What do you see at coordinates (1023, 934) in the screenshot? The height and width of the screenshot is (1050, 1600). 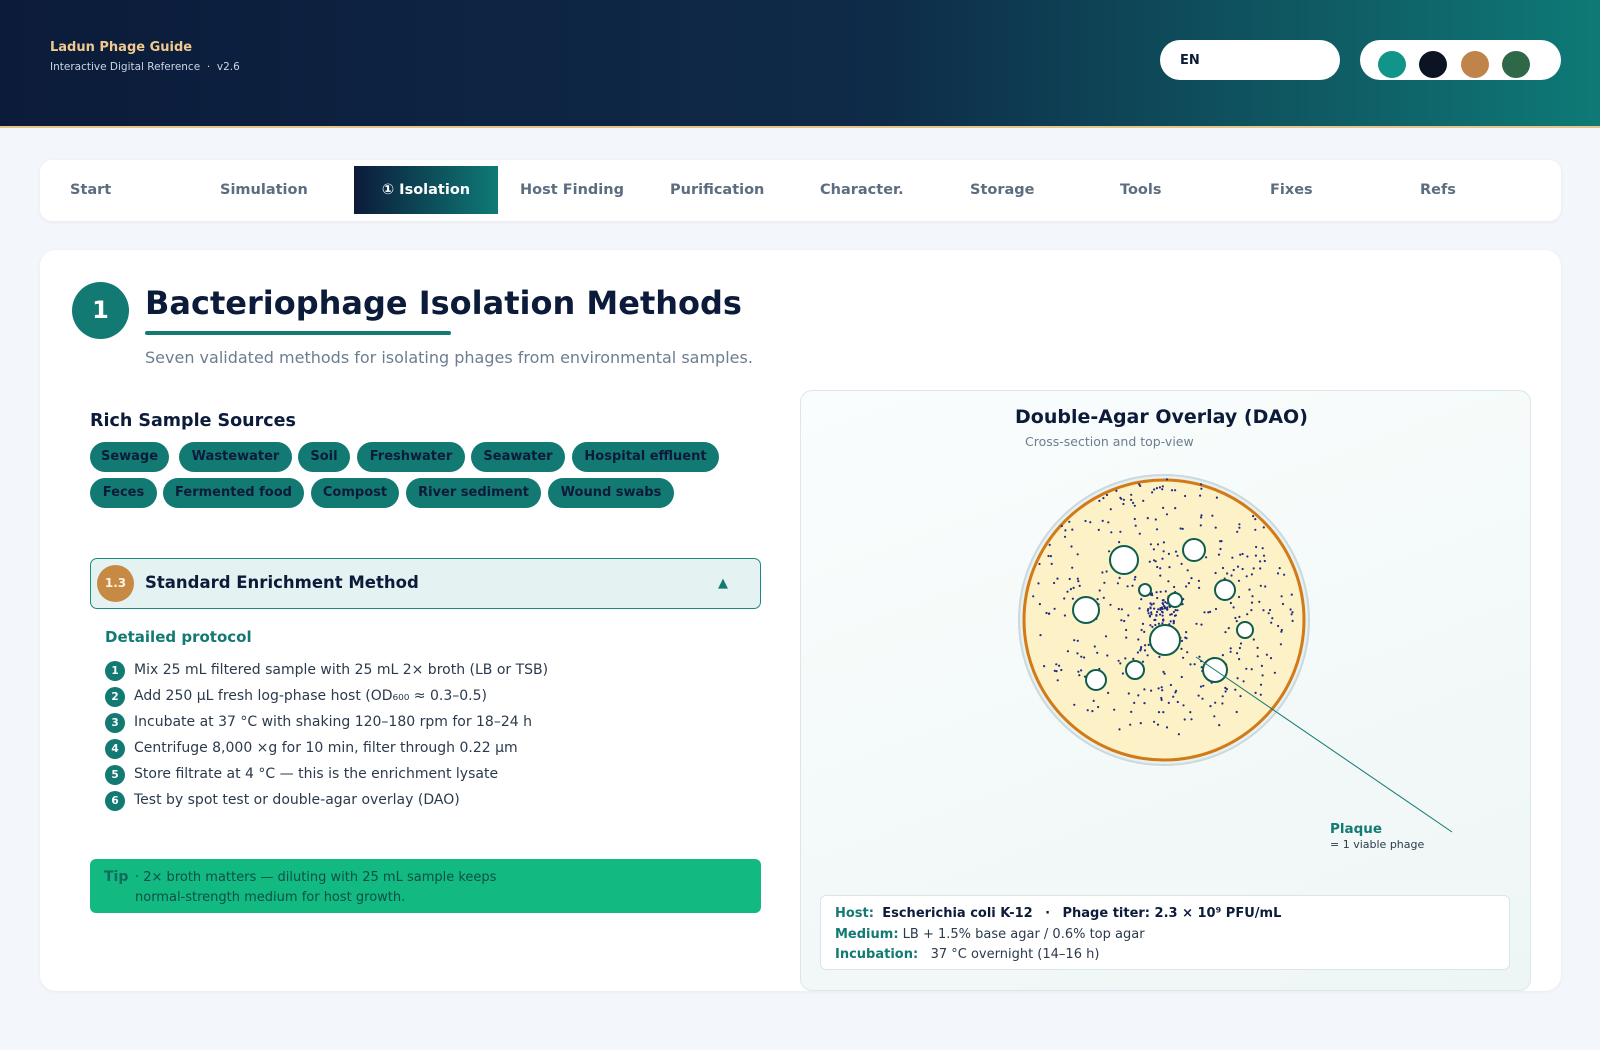 I see `medium-value: LB + 1.5% base agar / 0.6% top agar` at bounding box center [1023, 934].